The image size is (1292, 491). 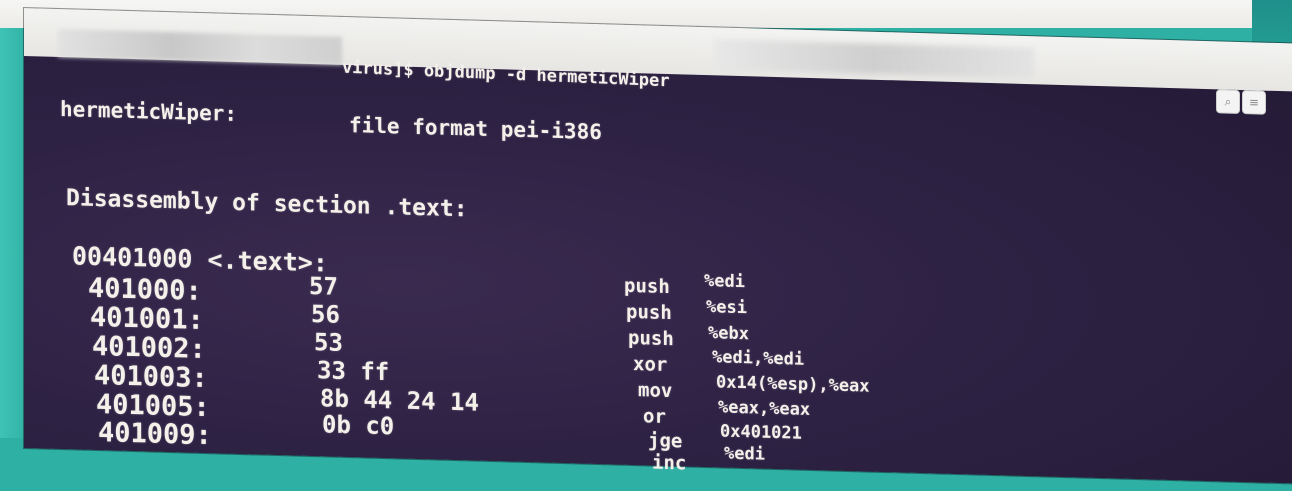 What do you see at coordinates (650, 364) in the screenshot?
I see `instr-mnemonic: xor` at bounding box center [650, 364].